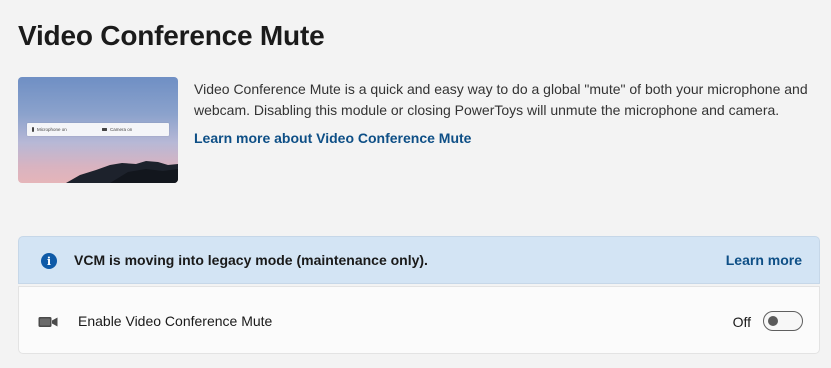 The height and width of the screenshot is (368, 831). I want to click on hero-mic-label: Microphone on, so click(52, 129).